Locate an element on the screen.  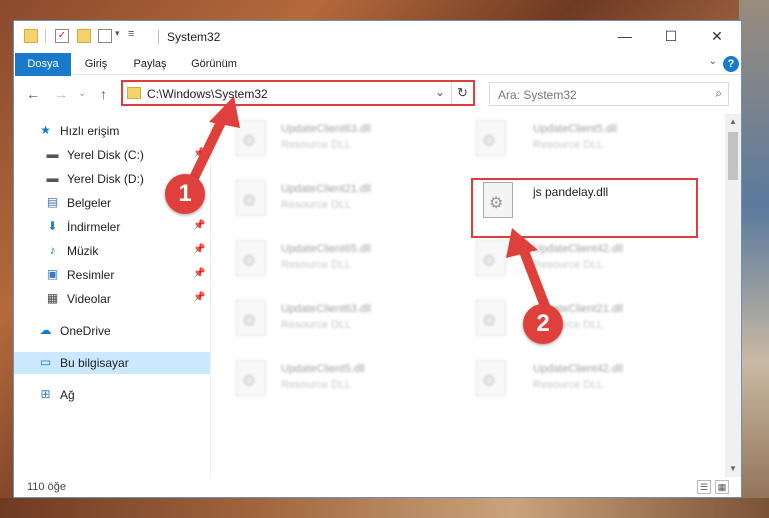
arrow-1-shaft is located at coordinates (208, 148).